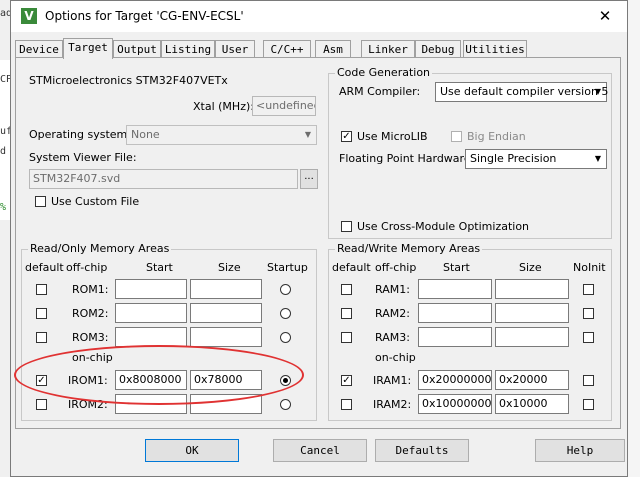 Image resolution: width=640 pixels, height=477 pixels. Describe the element at coordinates (589, 267) in the screenshot. I see `rw-header-noinit: NoInit` at that location.